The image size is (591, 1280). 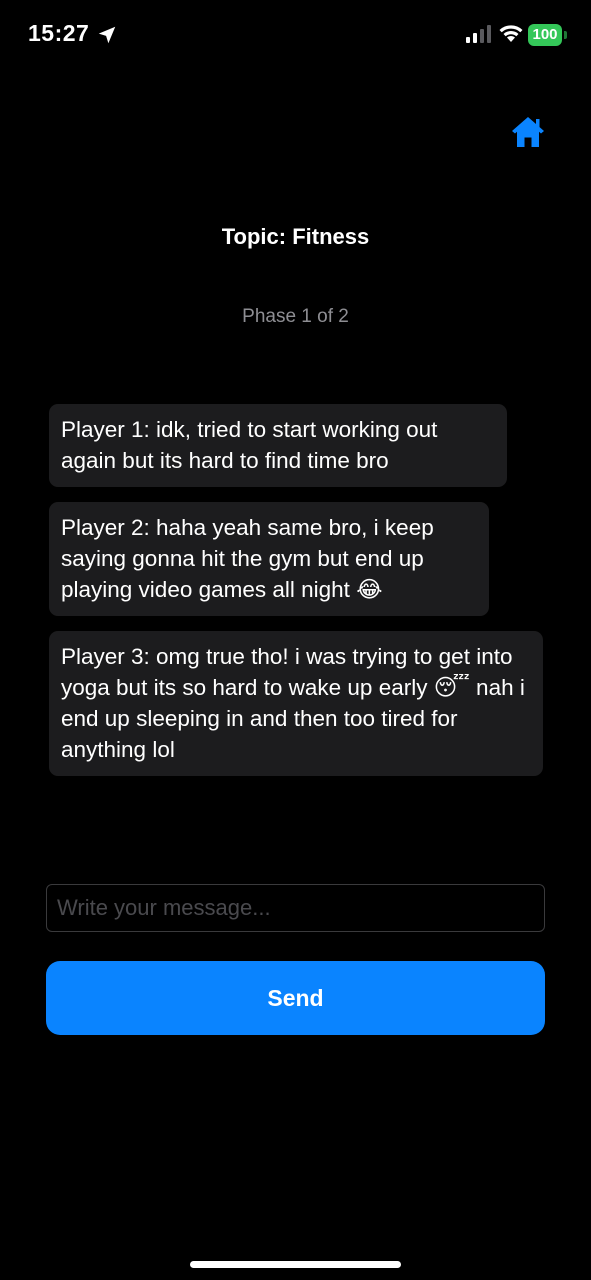 I want to click on cellular-signal-icon, so click(x=478, y=34).